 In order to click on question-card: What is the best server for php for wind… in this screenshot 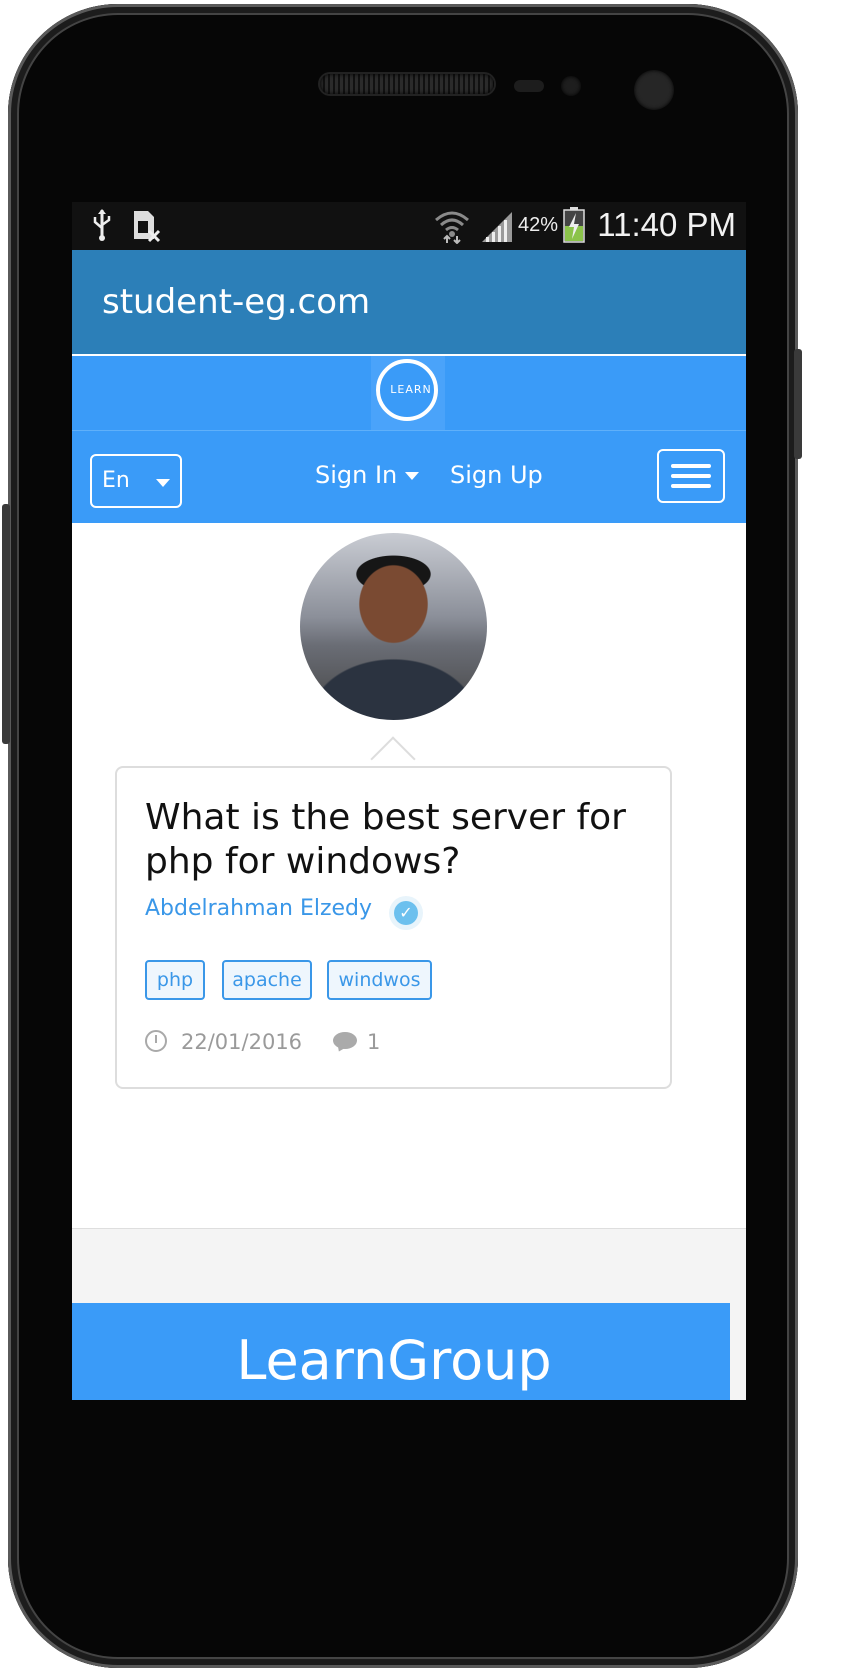, I will do `click(393, 927)`.